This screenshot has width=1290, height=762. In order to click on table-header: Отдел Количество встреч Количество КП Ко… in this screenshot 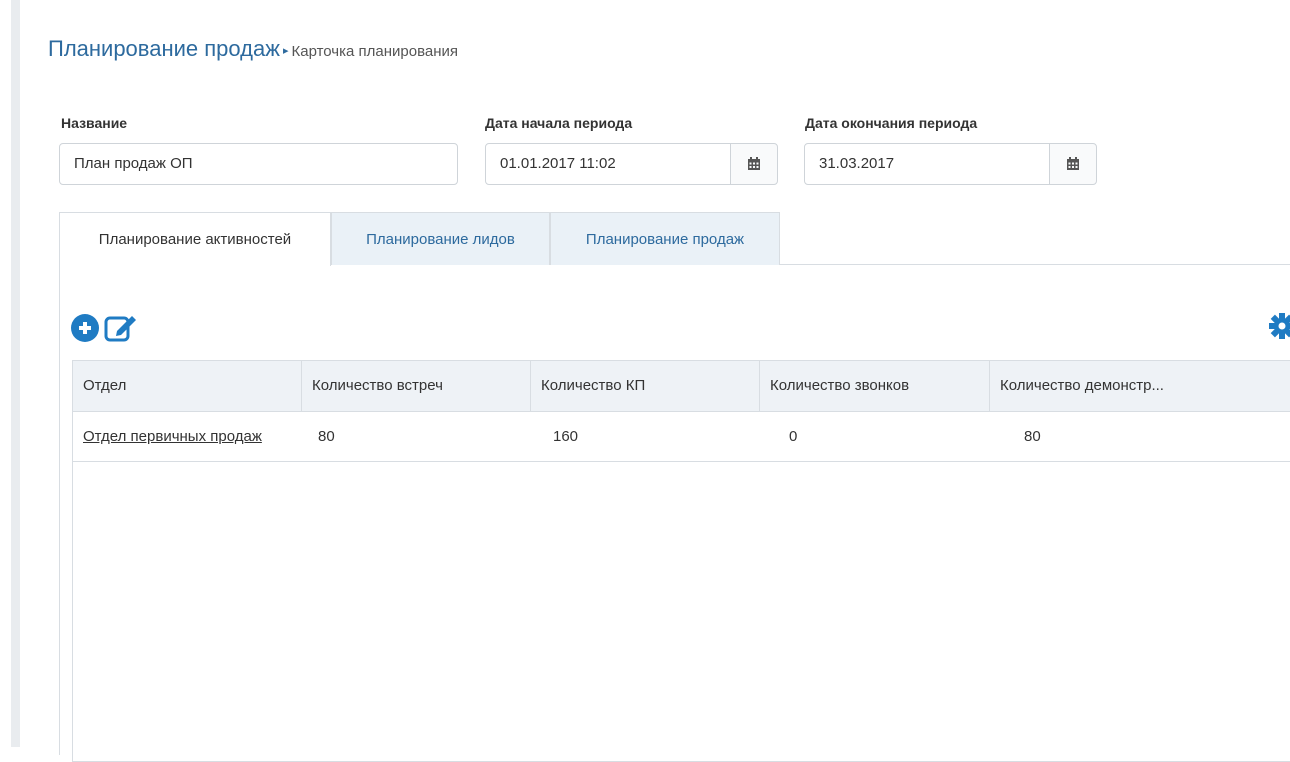, I will do `click(681, 386)`.